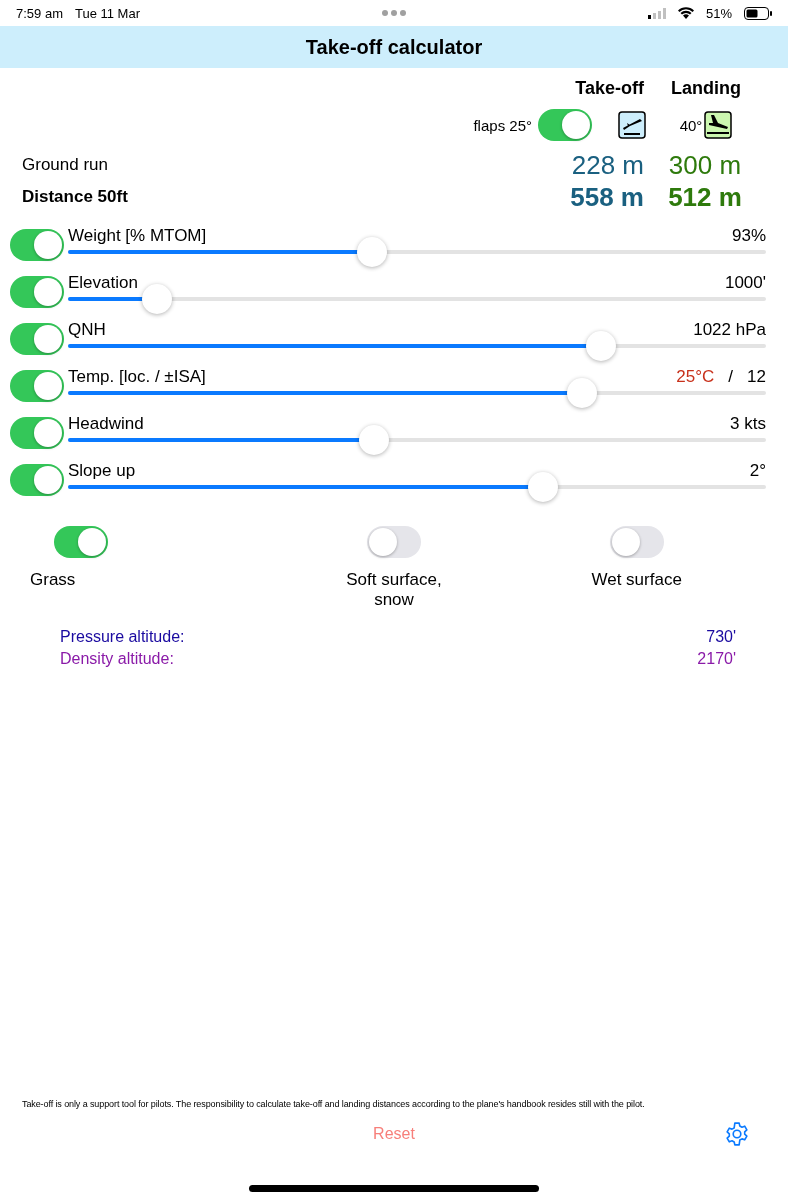  Describe the element at coordinates (87, 329) in the screenshot. I see `slider-label: QNH` at that location.